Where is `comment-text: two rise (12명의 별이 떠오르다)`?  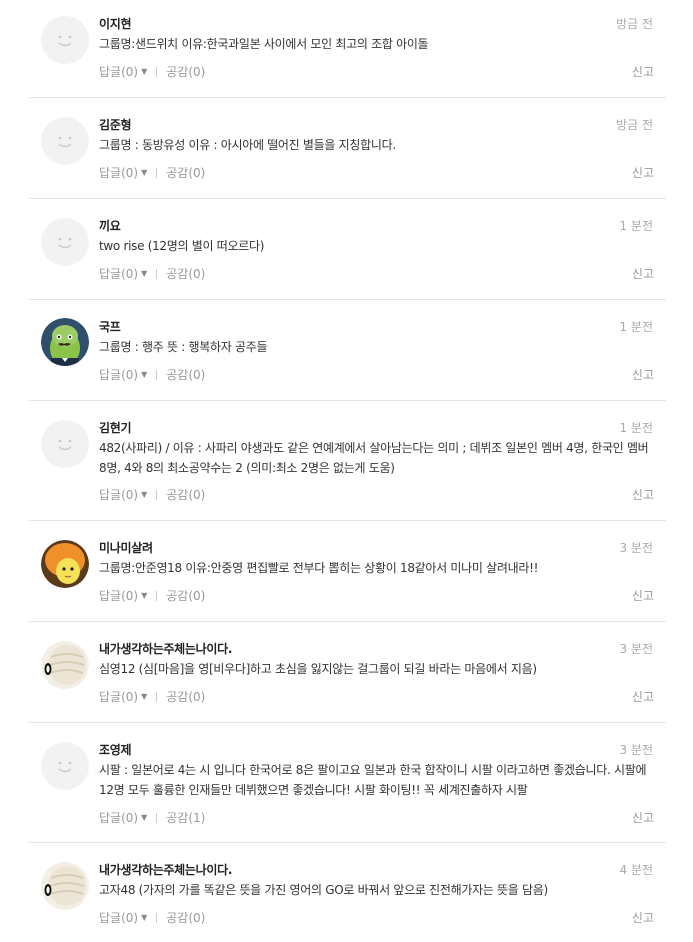
comment-text: two rise (12명의 별이 떠오르다) is located at coordinates (182, 246).